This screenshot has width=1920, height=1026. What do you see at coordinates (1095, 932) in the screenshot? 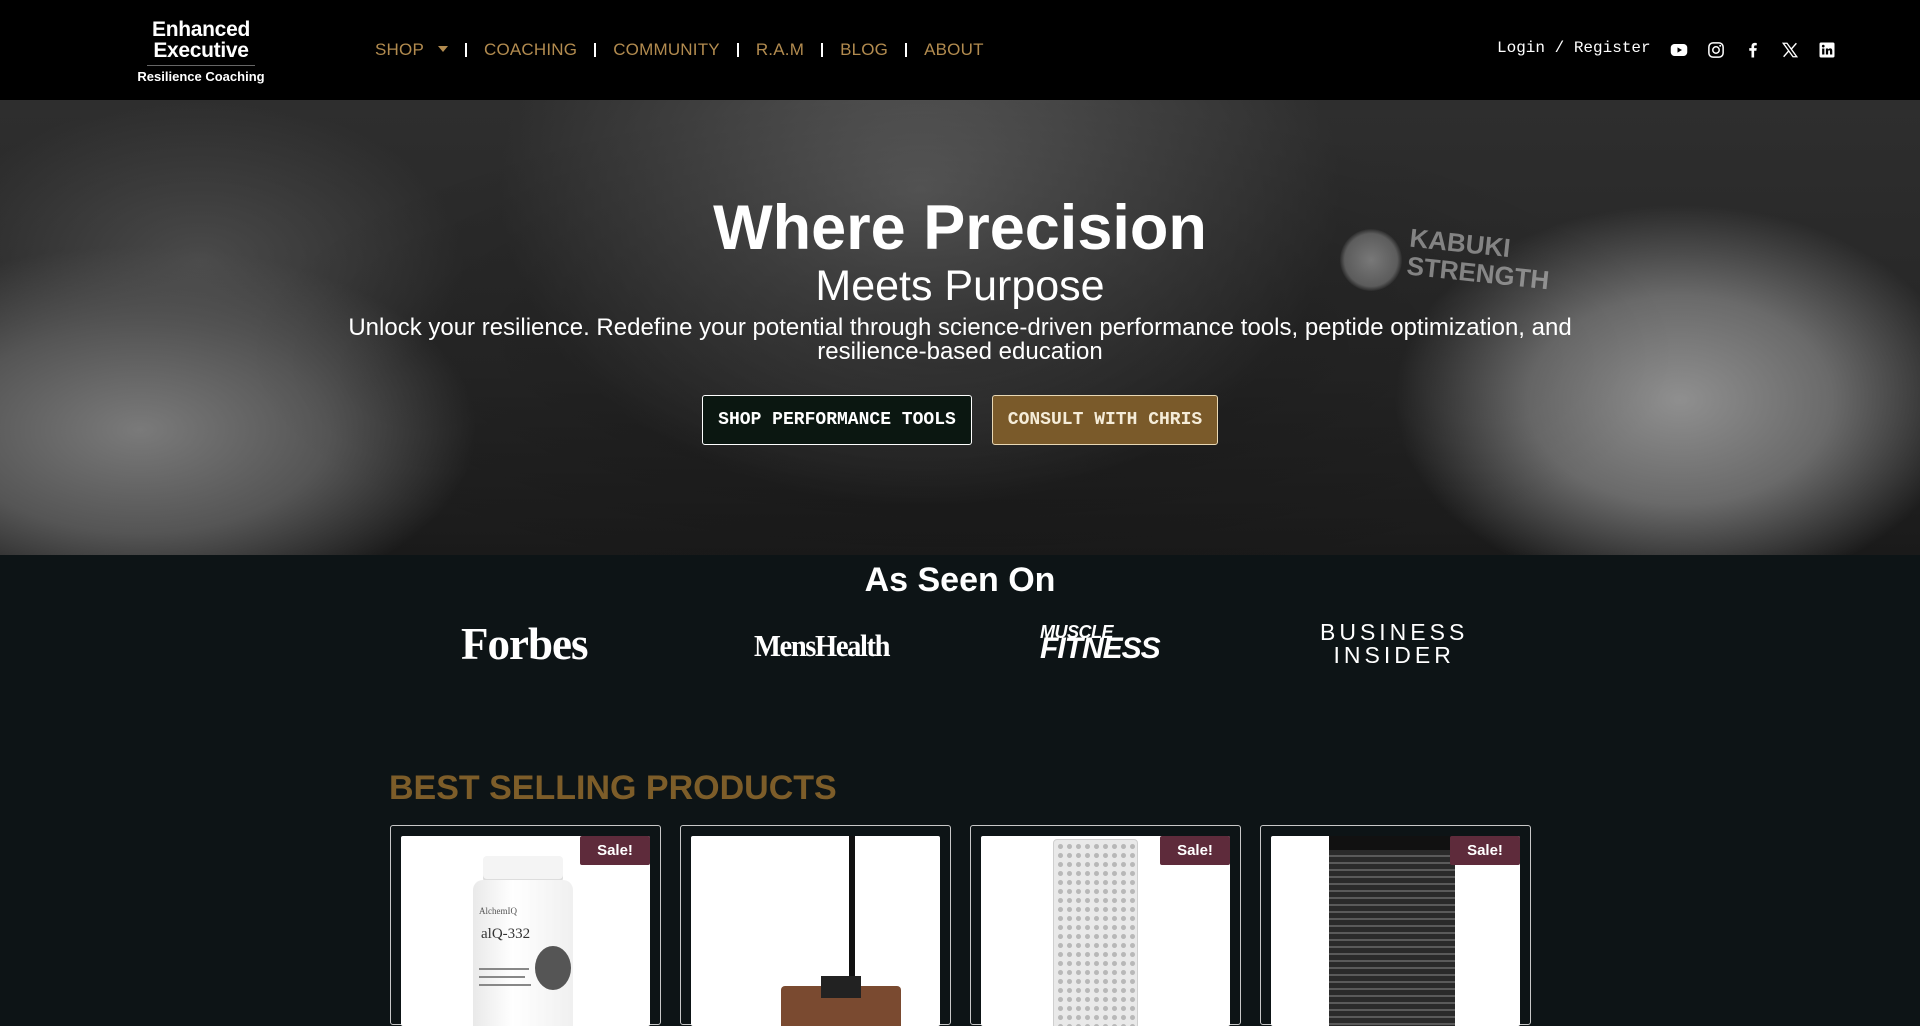
I see `red-light-panel-image` at bounding box center [1095, 932].